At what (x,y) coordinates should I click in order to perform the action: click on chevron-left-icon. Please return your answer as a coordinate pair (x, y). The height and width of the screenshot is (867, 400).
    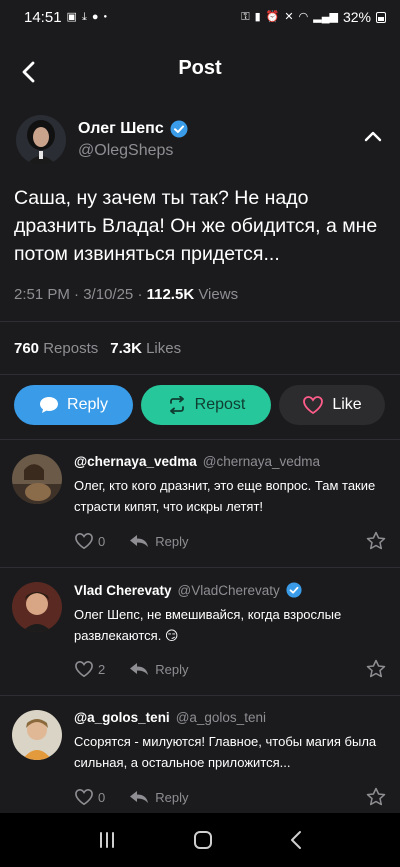
    Looking at the image, I should click on (28, 72).